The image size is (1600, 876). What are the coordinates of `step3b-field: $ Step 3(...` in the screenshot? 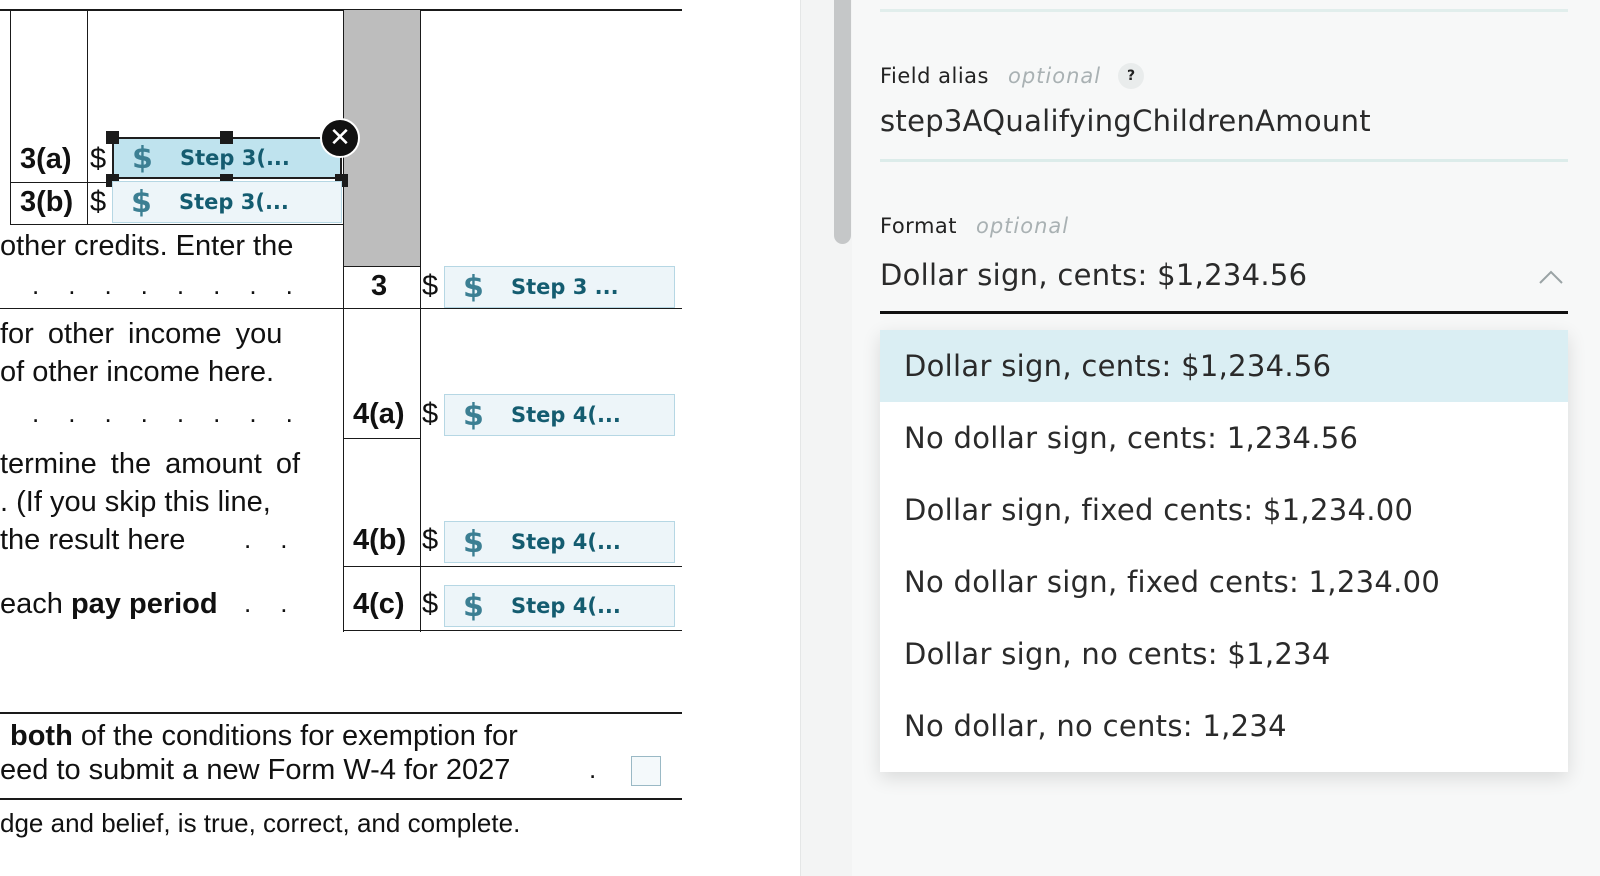 It's located at (227, 202).